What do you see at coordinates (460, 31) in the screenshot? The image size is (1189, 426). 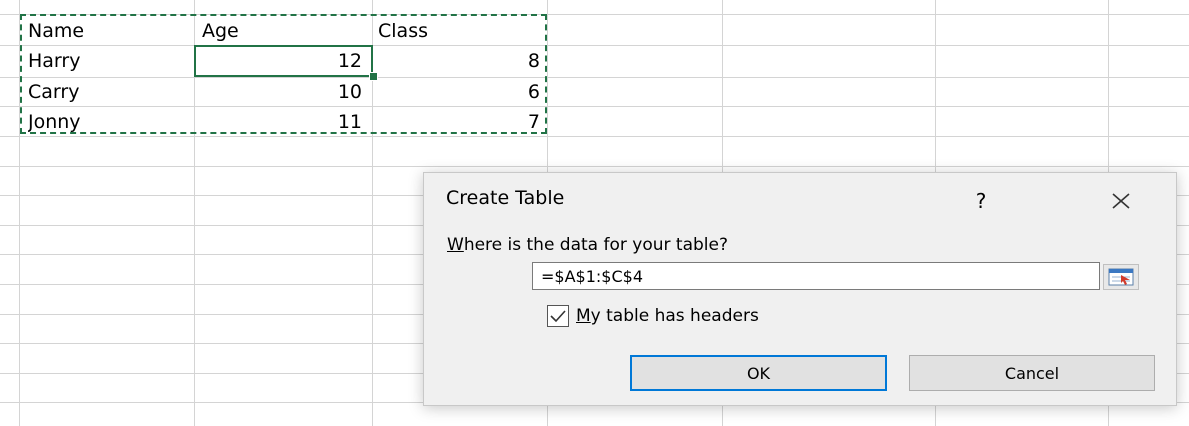 I see `cell-header-class: Class` at bounding box center [460, 31].